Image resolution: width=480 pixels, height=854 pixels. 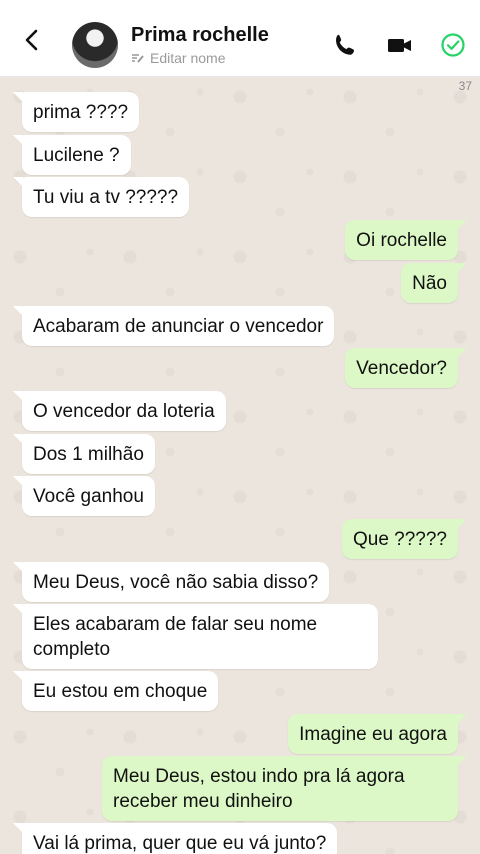 What do you see at coordinates (72, 155) in the screenshot?
I see `message-bubble-incoming: Lucilene ?` at bounding box center [72, 155].